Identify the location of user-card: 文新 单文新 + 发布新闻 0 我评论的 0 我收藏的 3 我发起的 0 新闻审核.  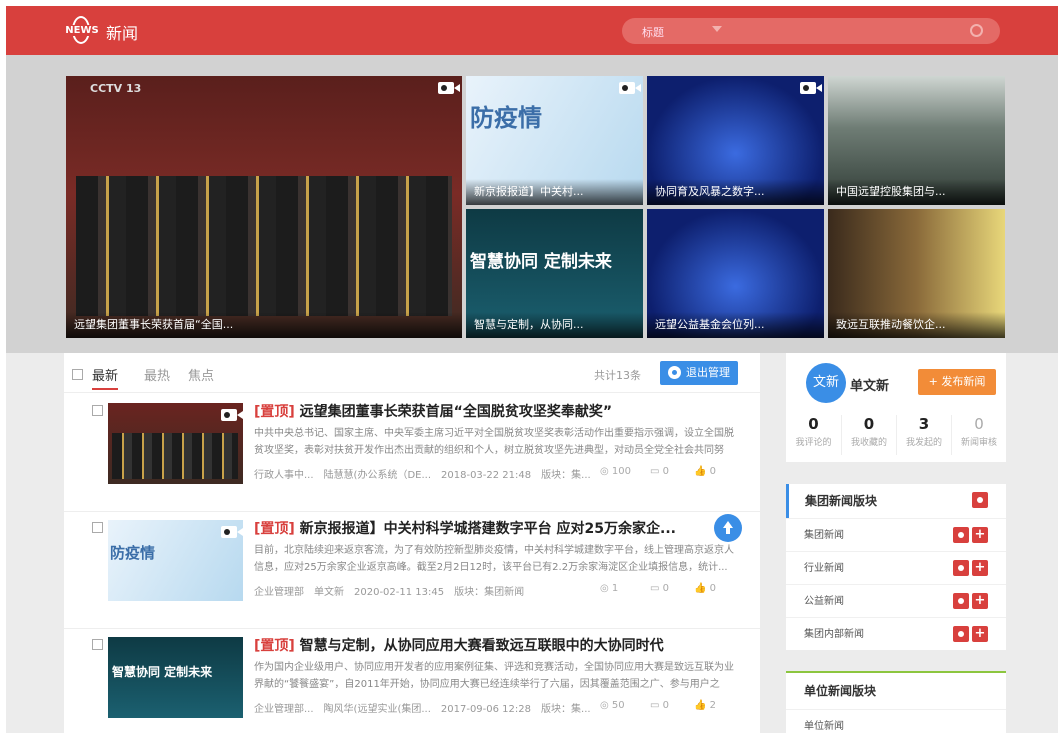
(896, 407).